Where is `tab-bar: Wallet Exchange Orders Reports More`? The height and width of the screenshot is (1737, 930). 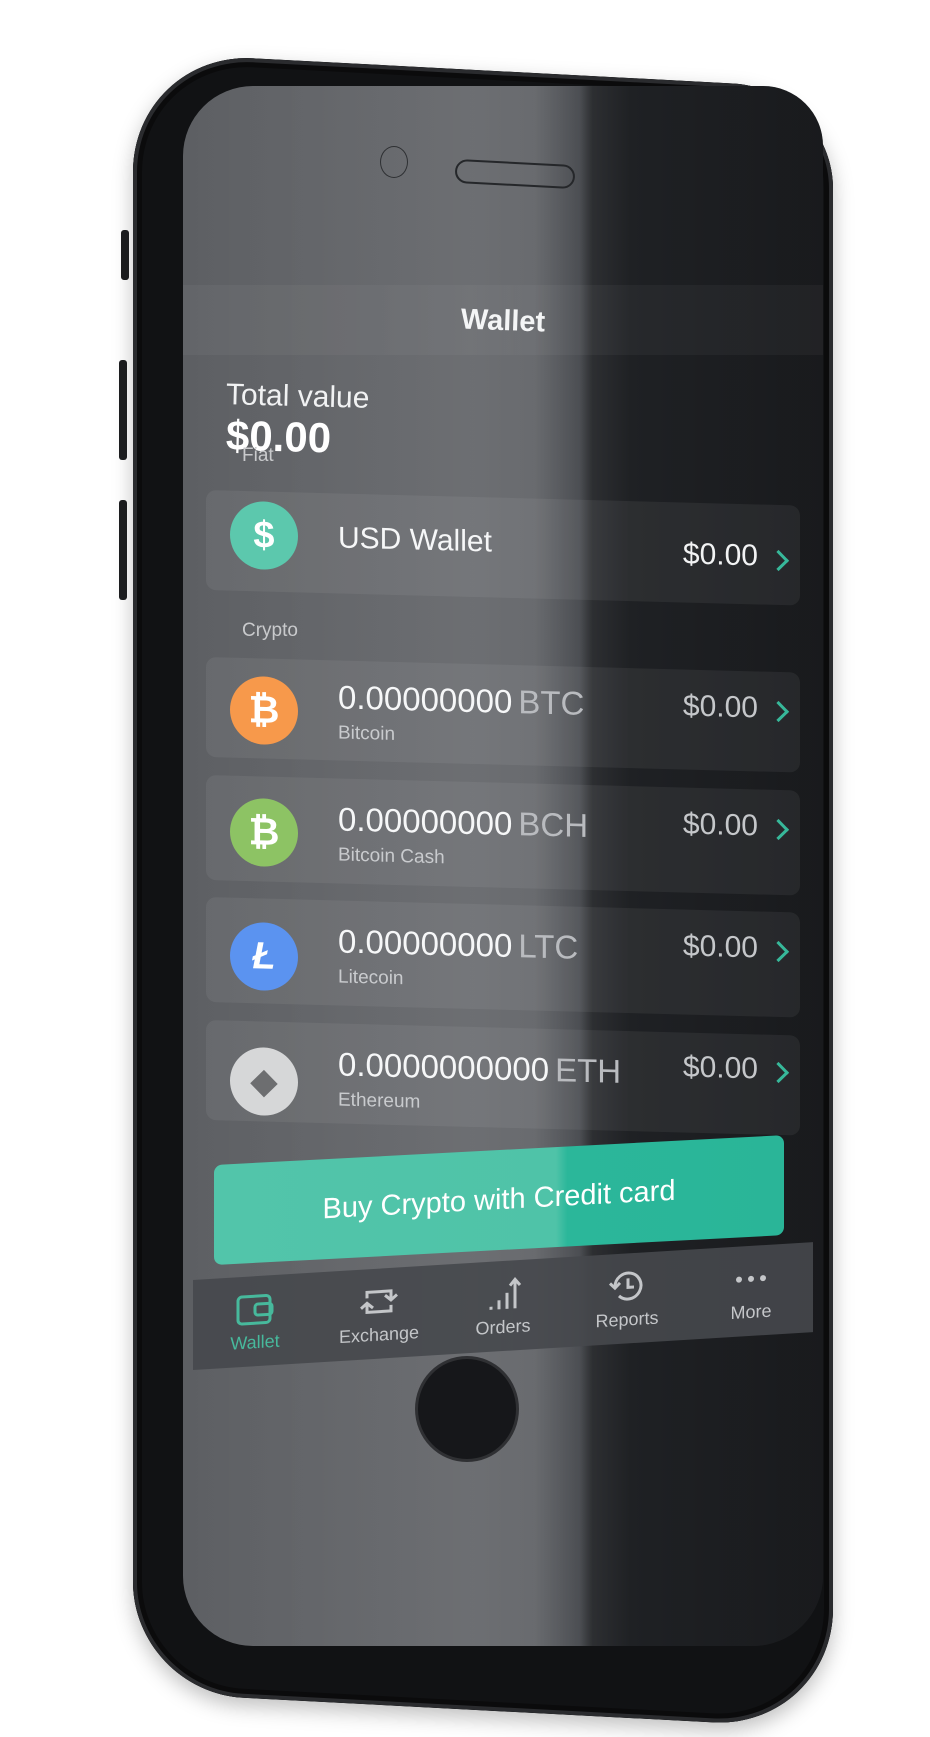
tab-bar: Wallet Exchange Orders Reports More is located at coordinates (503, 1306).